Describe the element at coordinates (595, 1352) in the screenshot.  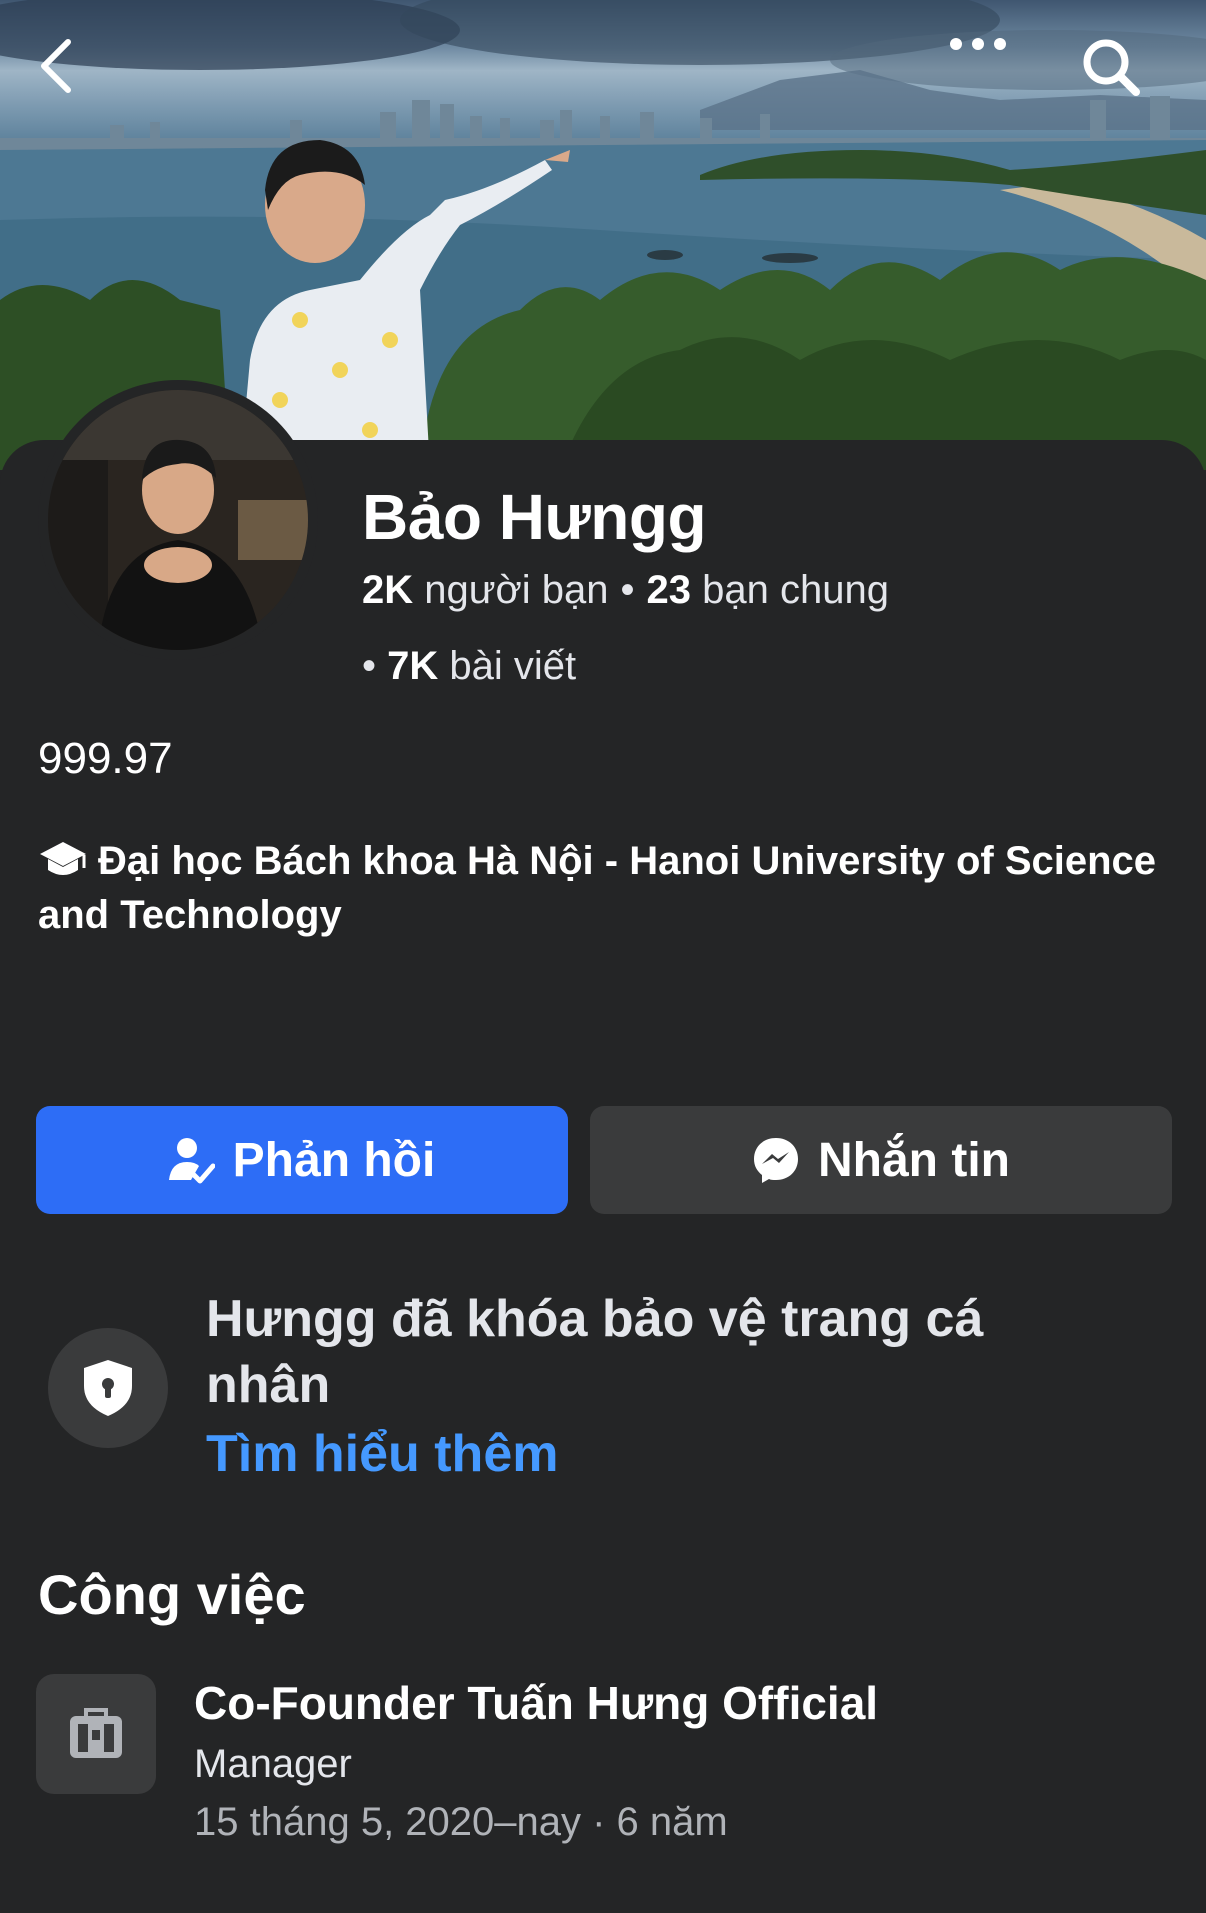
I see `profile-lock-text: Hưngg đã khóa bảo vệ trang cá nhân` at that location.